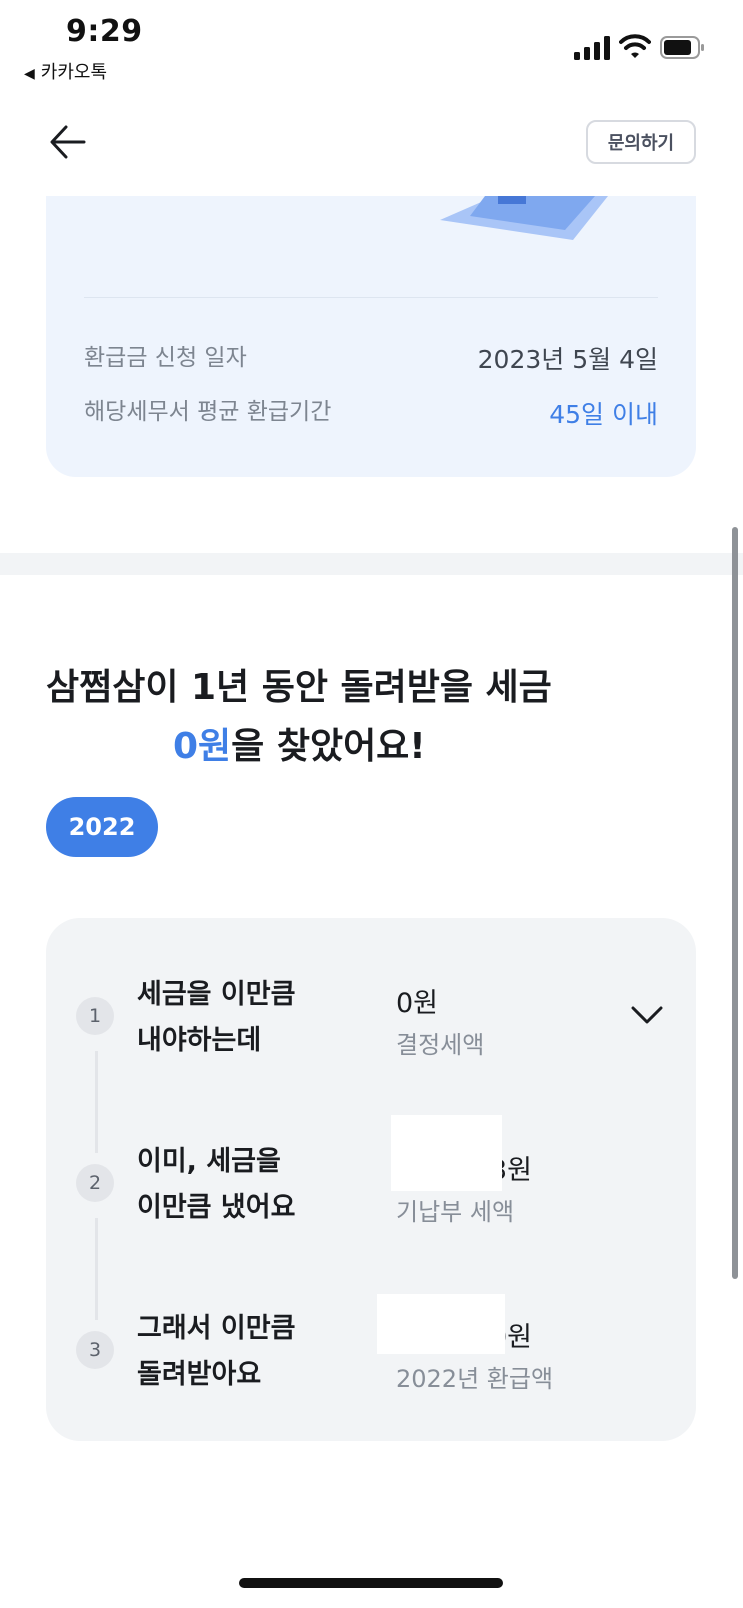  I want to click on refund-period-value: 45일 이내, so click(603, 414).